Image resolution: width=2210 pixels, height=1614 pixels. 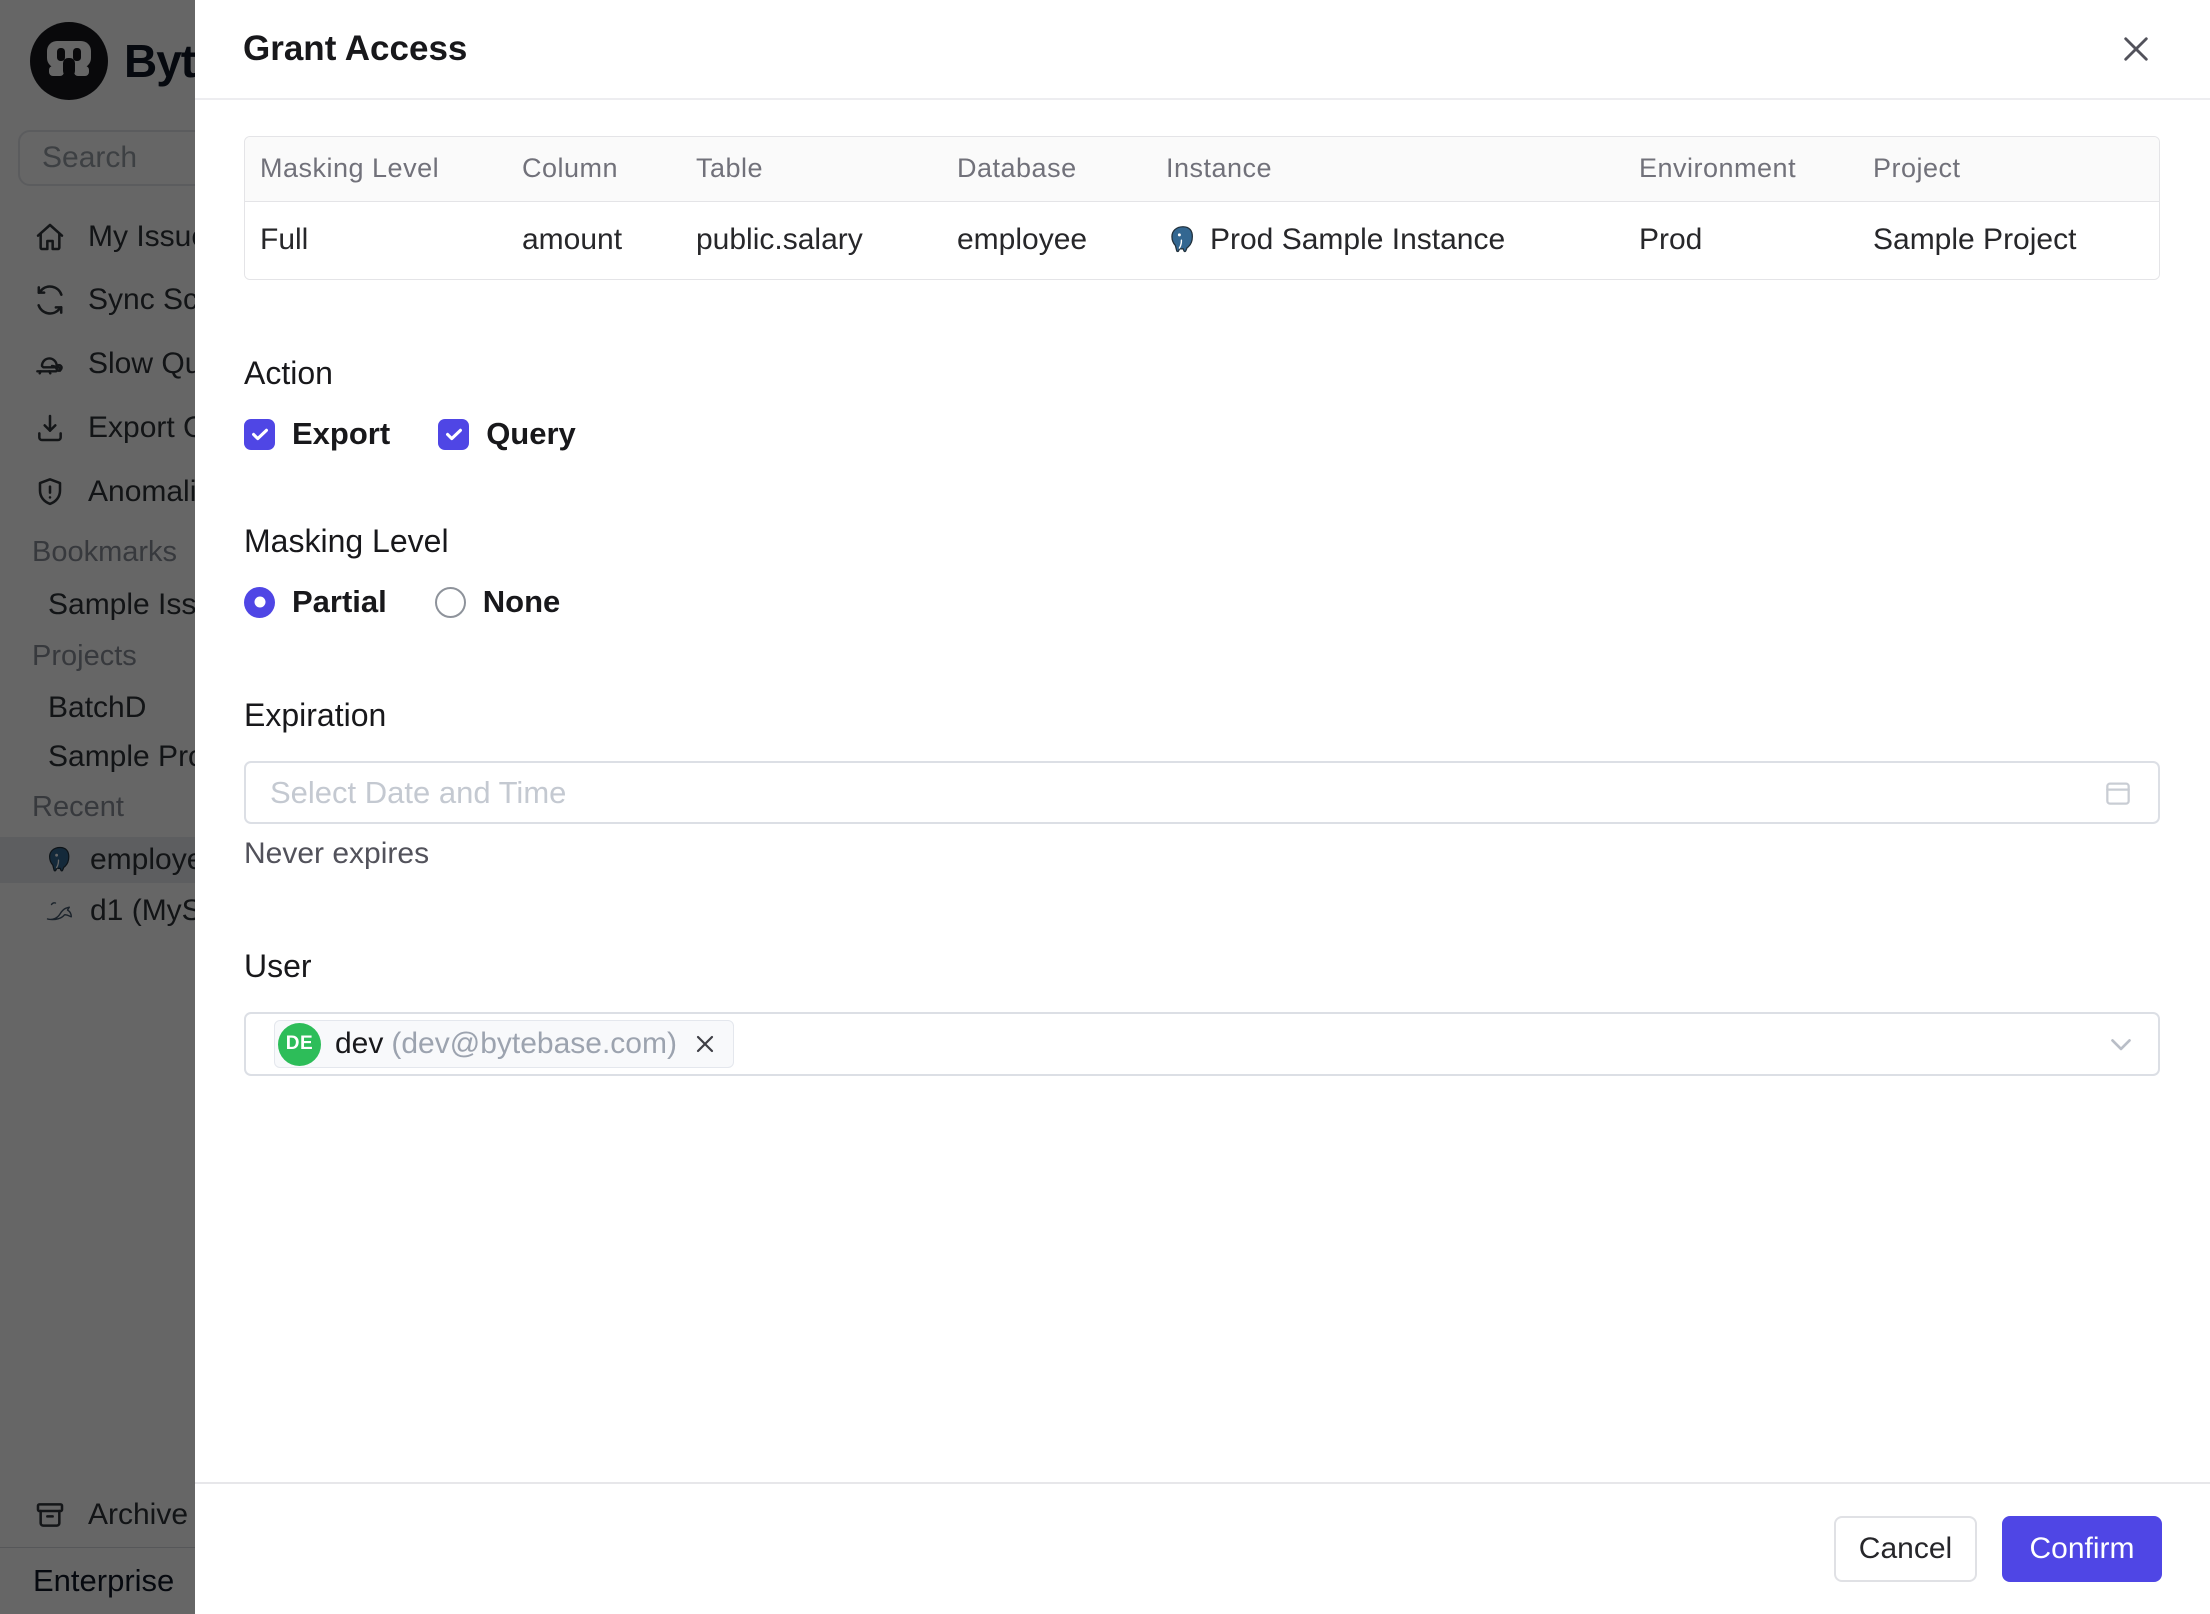 I want to click on cancel-button: Cancel, so click(x=1905, y=1549).